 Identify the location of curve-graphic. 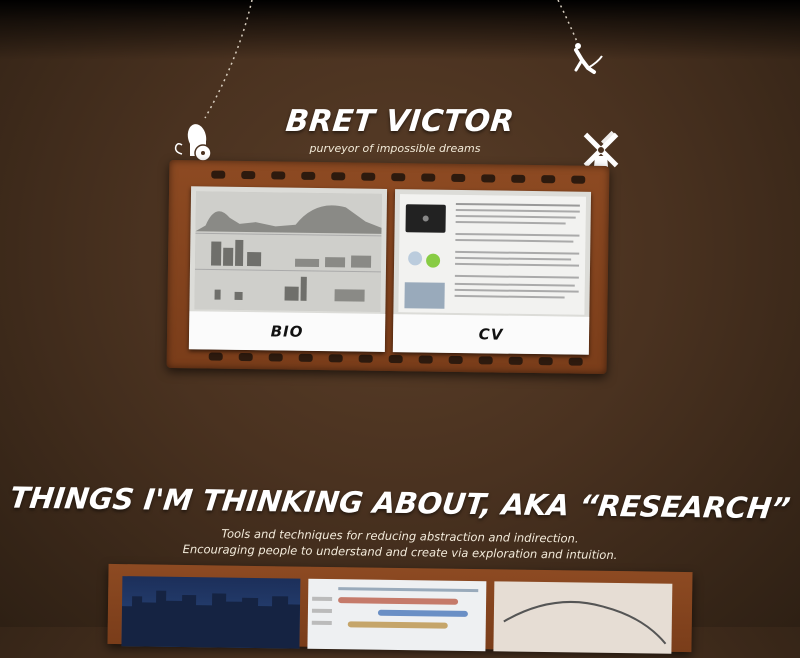
(585, 622).